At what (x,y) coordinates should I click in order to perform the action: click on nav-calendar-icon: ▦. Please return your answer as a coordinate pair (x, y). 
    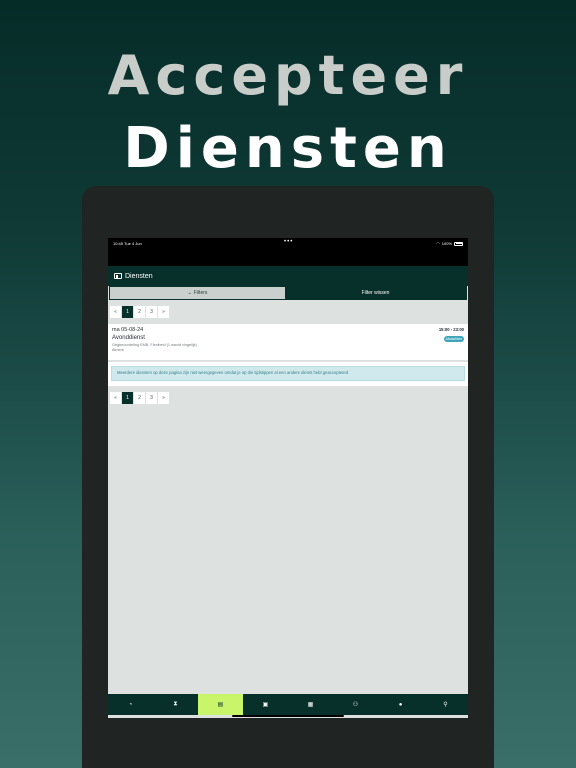
    Looking at the image, I should click on (310, 704).